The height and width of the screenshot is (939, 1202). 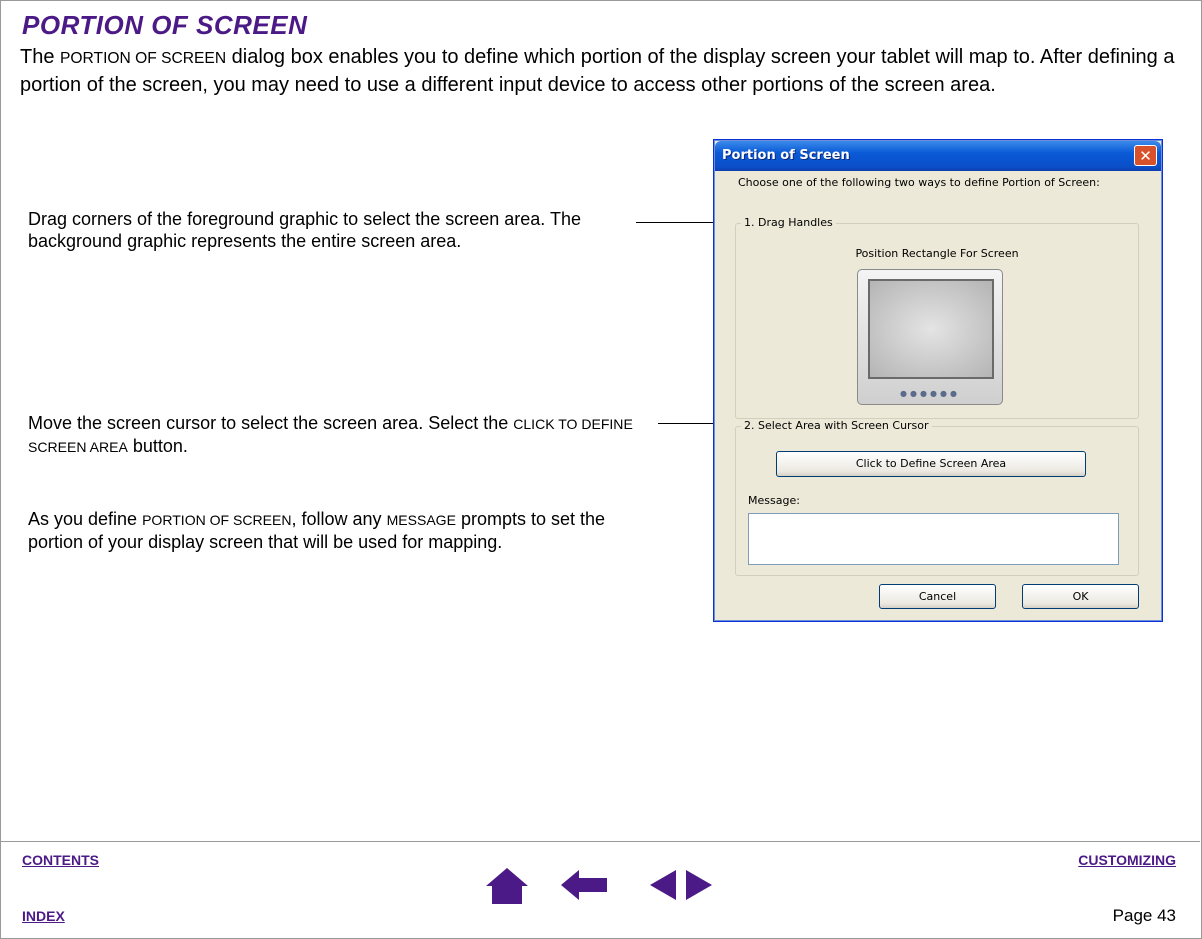 What do you see at coordinates (1080, 596) in the screenshot?
I see `ok-button: OK` at bounding box center [1080, 596].